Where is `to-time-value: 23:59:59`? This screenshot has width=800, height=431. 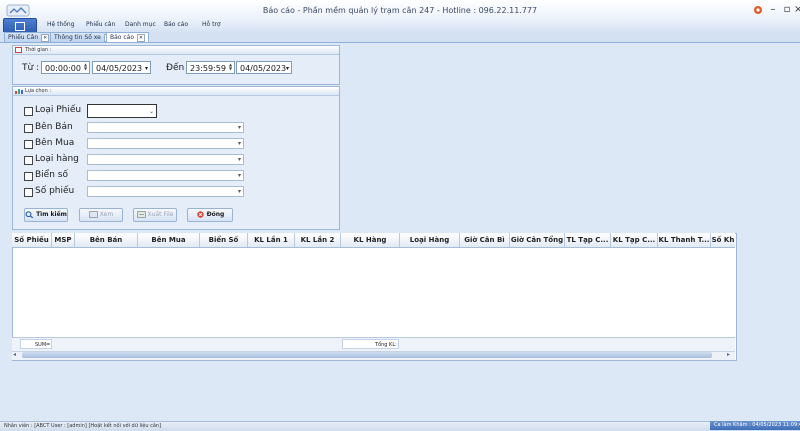
to-time-value: 23:59:59 is located at coordinates (208, 68).